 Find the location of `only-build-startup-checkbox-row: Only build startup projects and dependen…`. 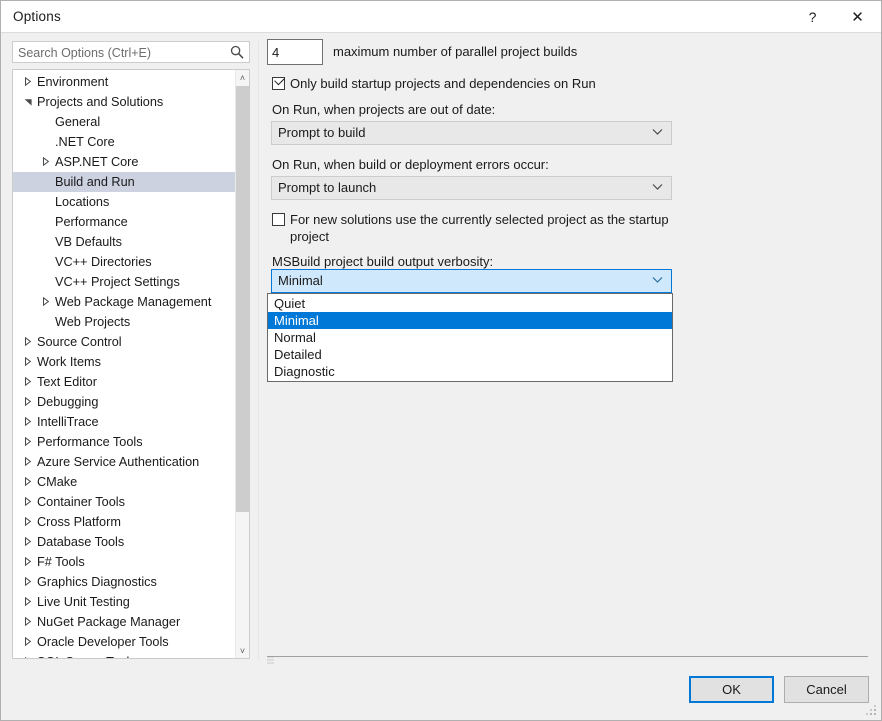

only-build-startup-checkbox-row: Only build startup projects and dependen… is located at coordinates (552, 83).